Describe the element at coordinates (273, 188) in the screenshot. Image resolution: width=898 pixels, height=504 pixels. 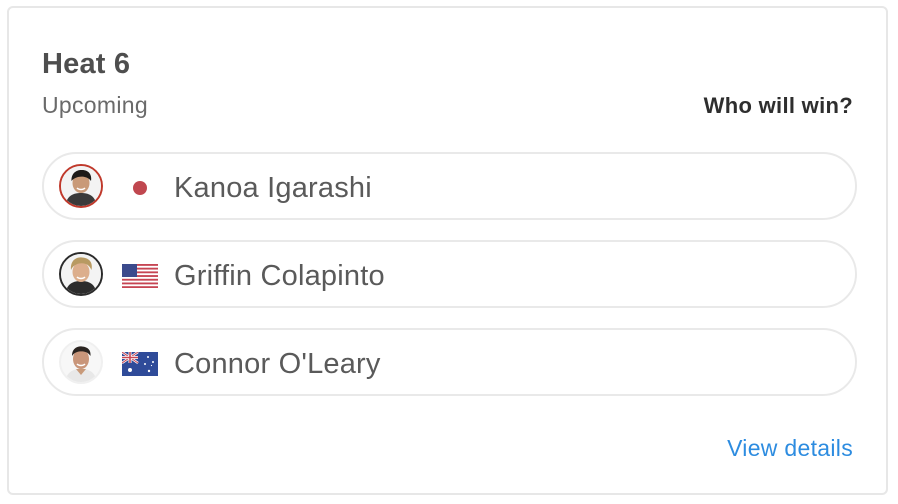
I see `surfer-name: Kanoa Igarashi` at that location.